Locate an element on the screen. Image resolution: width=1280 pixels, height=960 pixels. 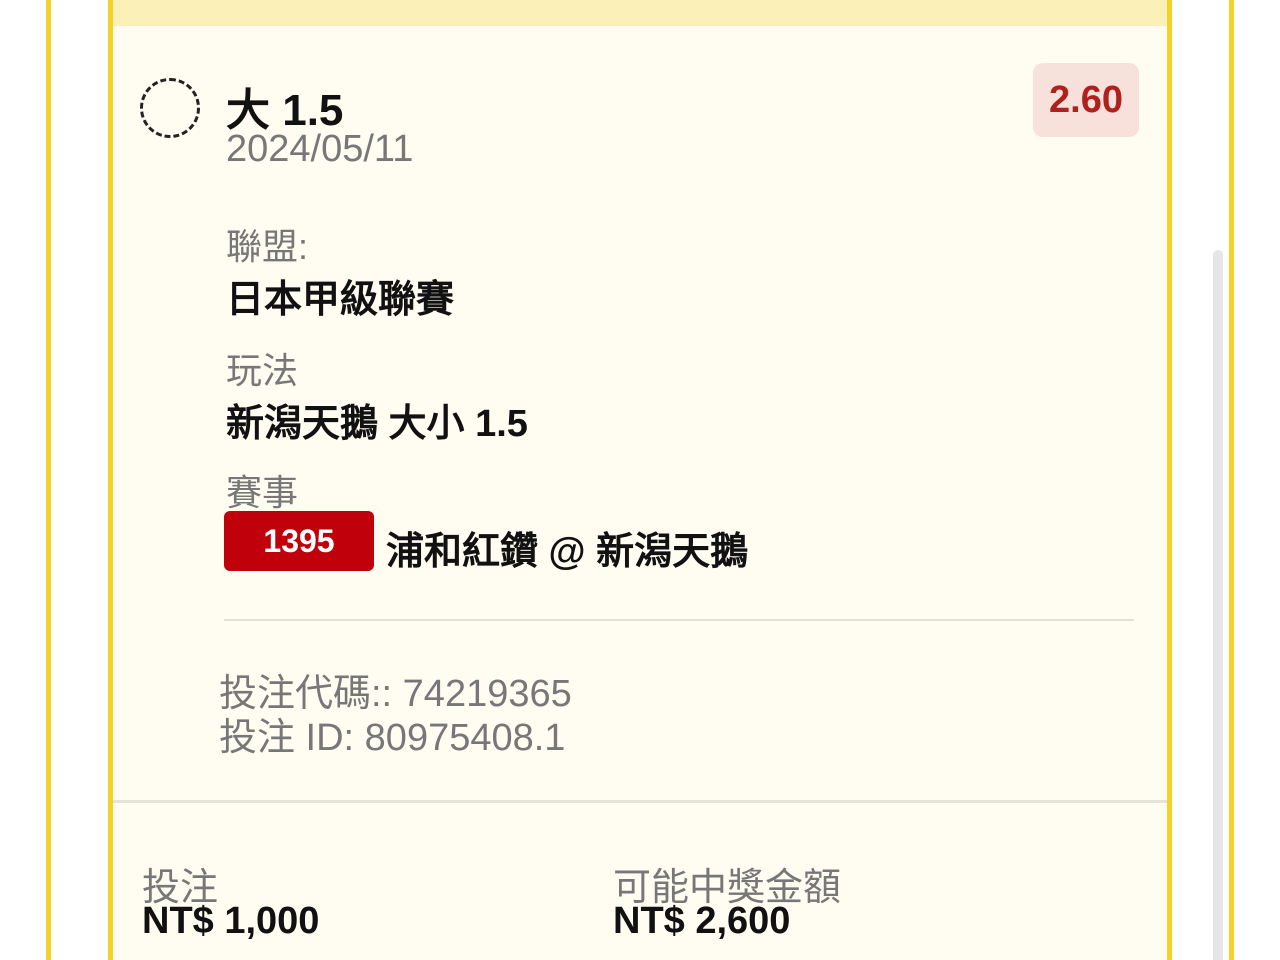
footer-divider is located at coordinates (640, 801).